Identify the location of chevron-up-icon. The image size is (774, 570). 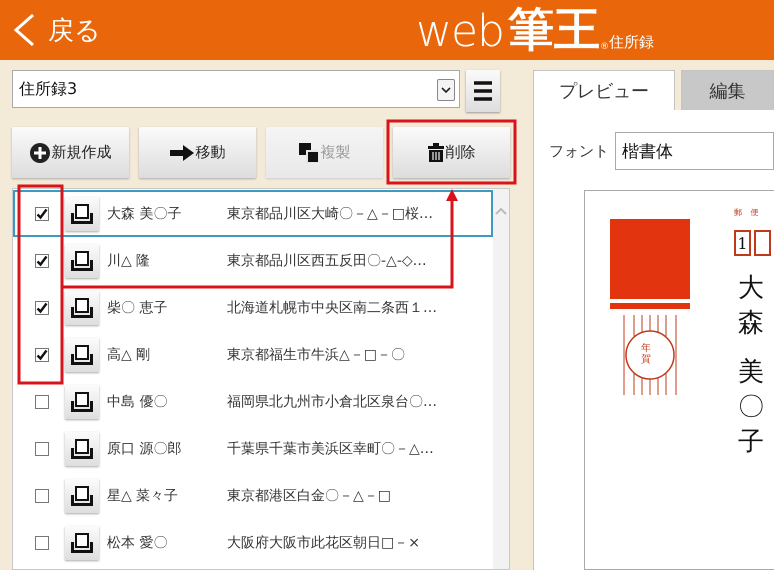
(501, 211).